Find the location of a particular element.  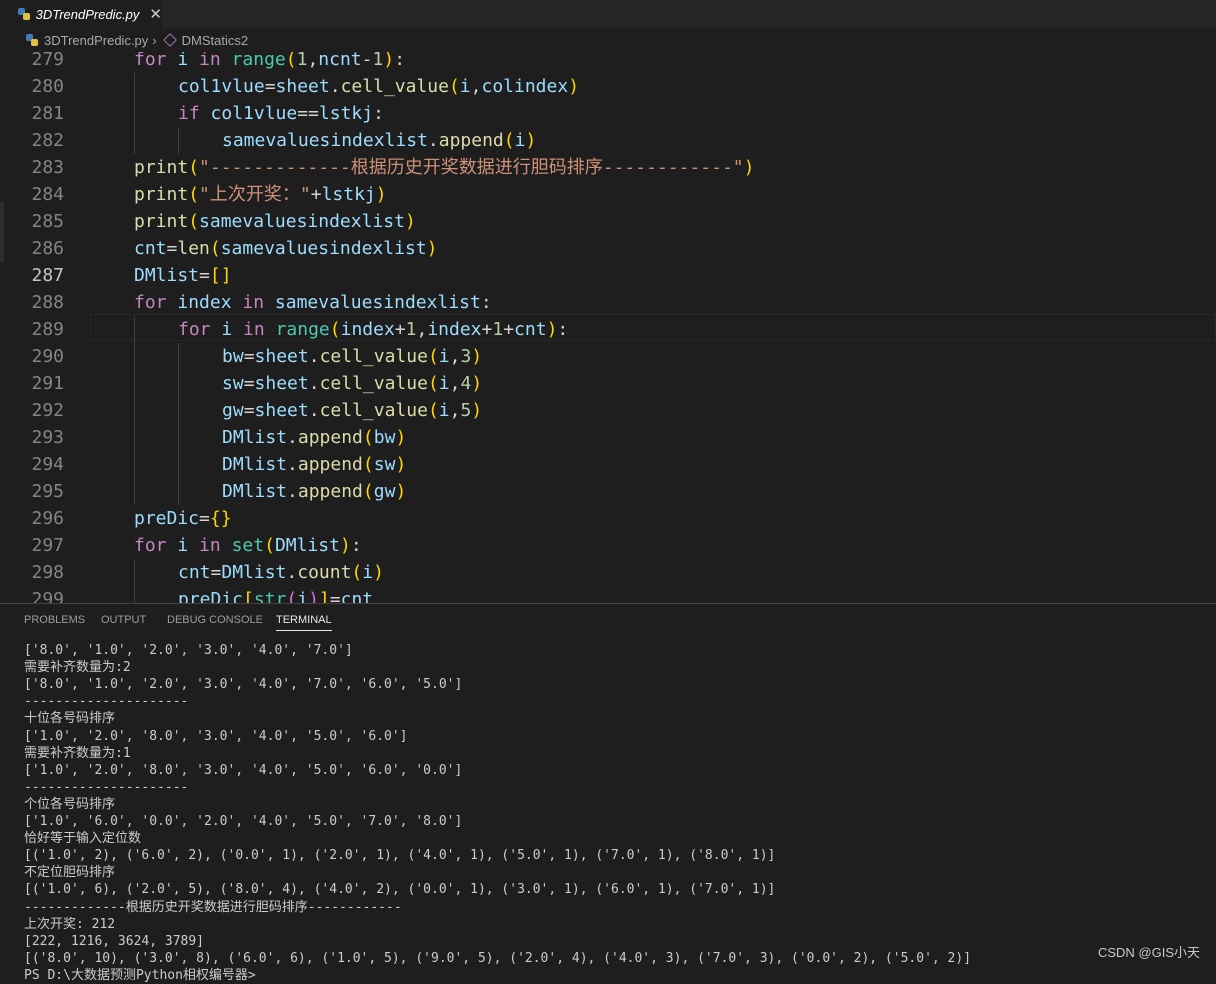

tab-problems: PROBLEMS is located at coordinates (54, 620).